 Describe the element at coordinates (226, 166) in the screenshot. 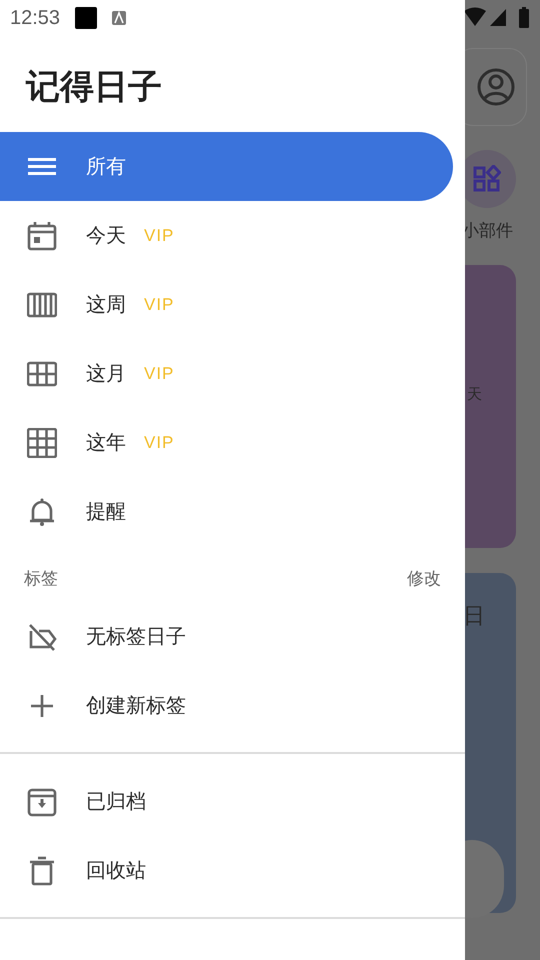

I see `menu-item: 所有` at that location.